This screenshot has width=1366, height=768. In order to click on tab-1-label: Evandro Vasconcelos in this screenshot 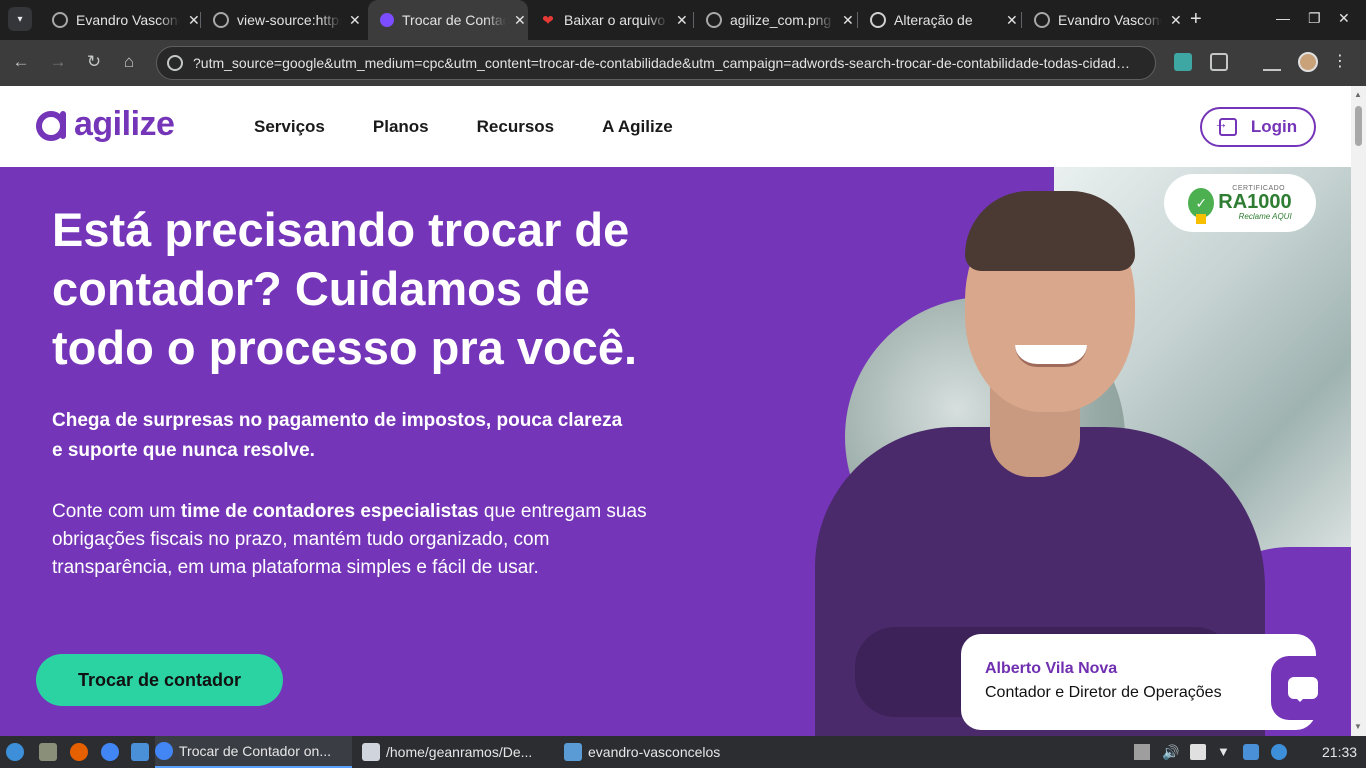, I will do `click(128, 20)`.